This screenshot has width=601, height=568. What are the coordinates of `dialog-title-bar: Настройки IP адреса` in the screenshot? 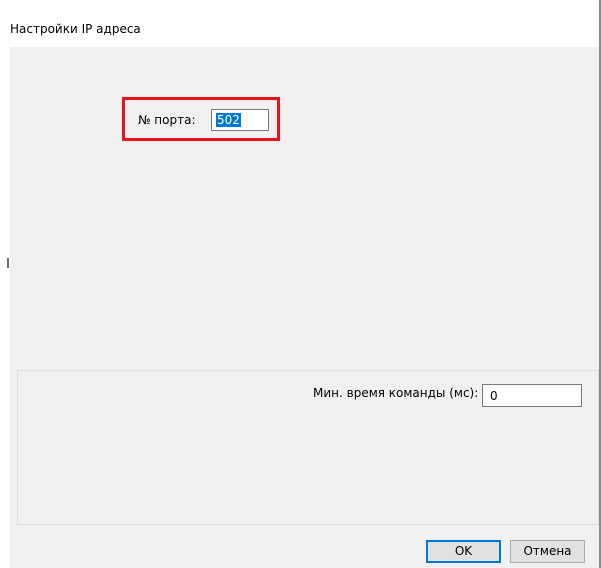 It's located at (304, 23).